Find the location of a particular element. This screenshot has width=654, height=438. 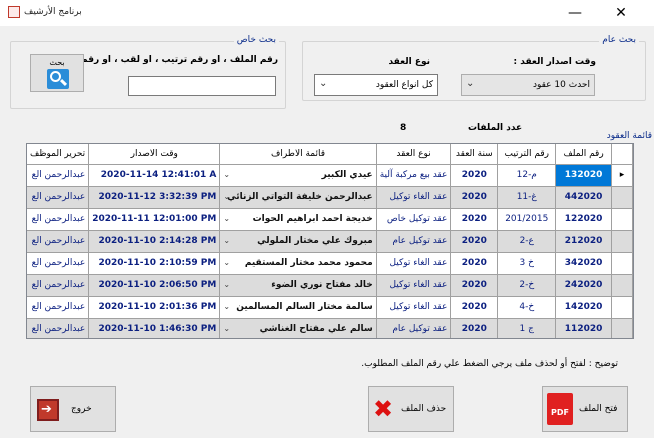

cell-date: 2020-11-10 1:46:30 PM is located at coordinates (154, 328).